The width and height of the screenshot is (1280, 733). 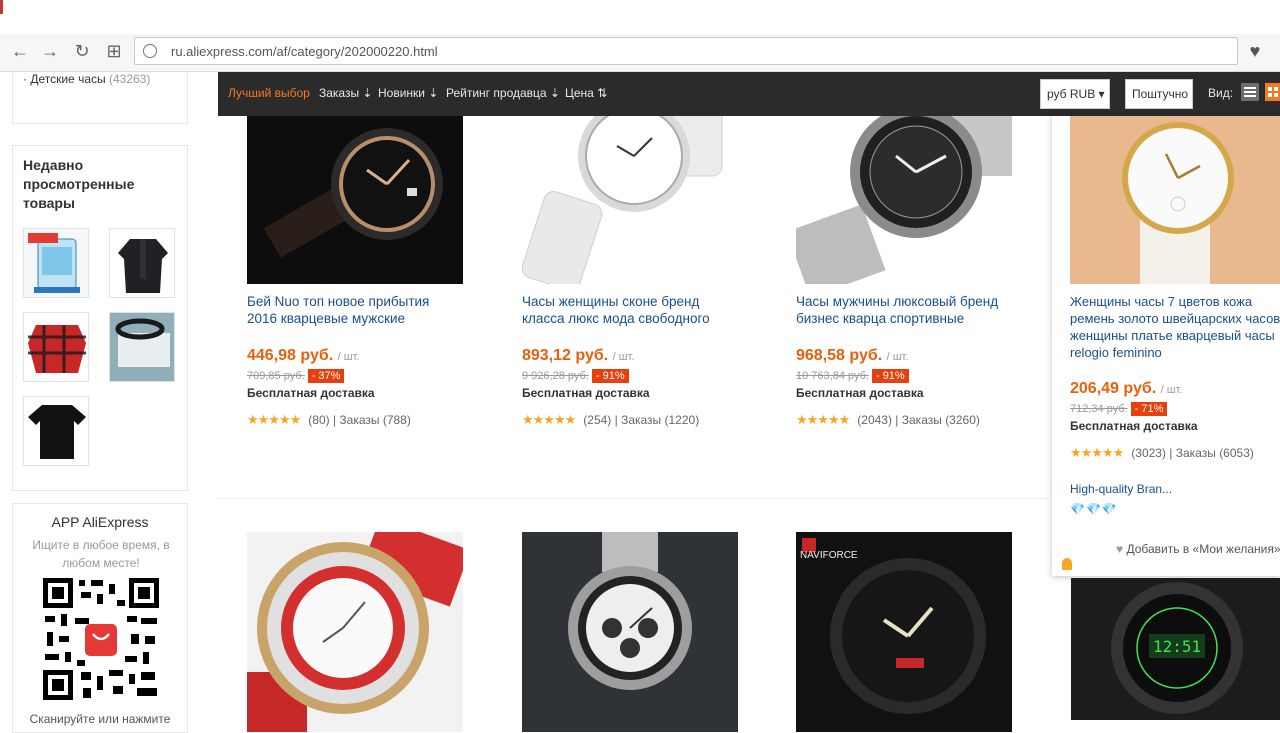 What do you see at coordinates (575, 376) in the screenshot?
I see `old-price-line: 9 926,28 руб. - 91%` at bounding box center [575, 376].